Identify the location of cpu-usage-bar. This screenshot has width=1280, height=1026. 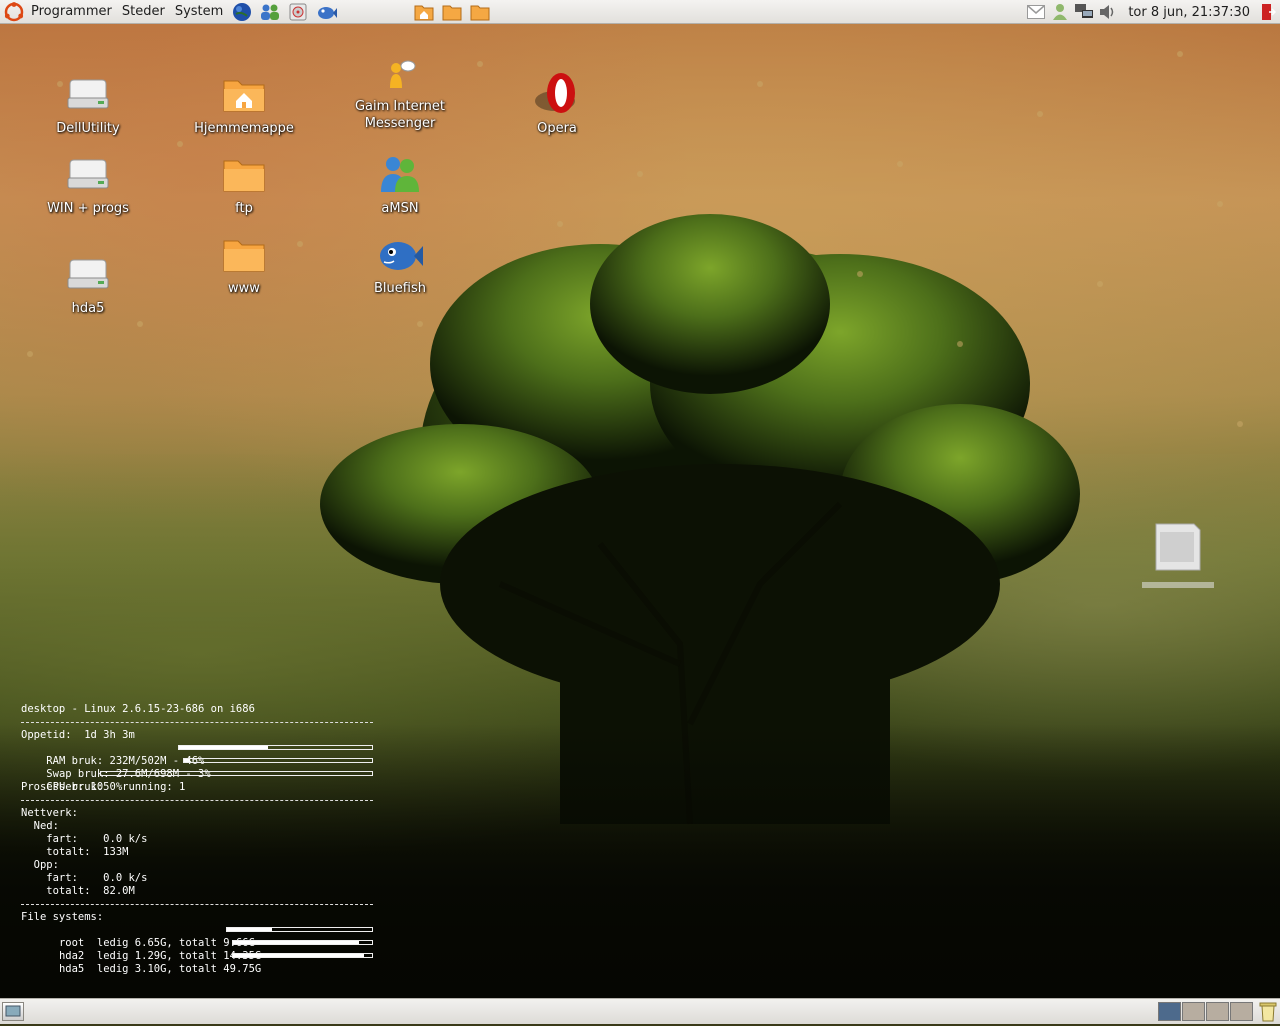
(236, 773).